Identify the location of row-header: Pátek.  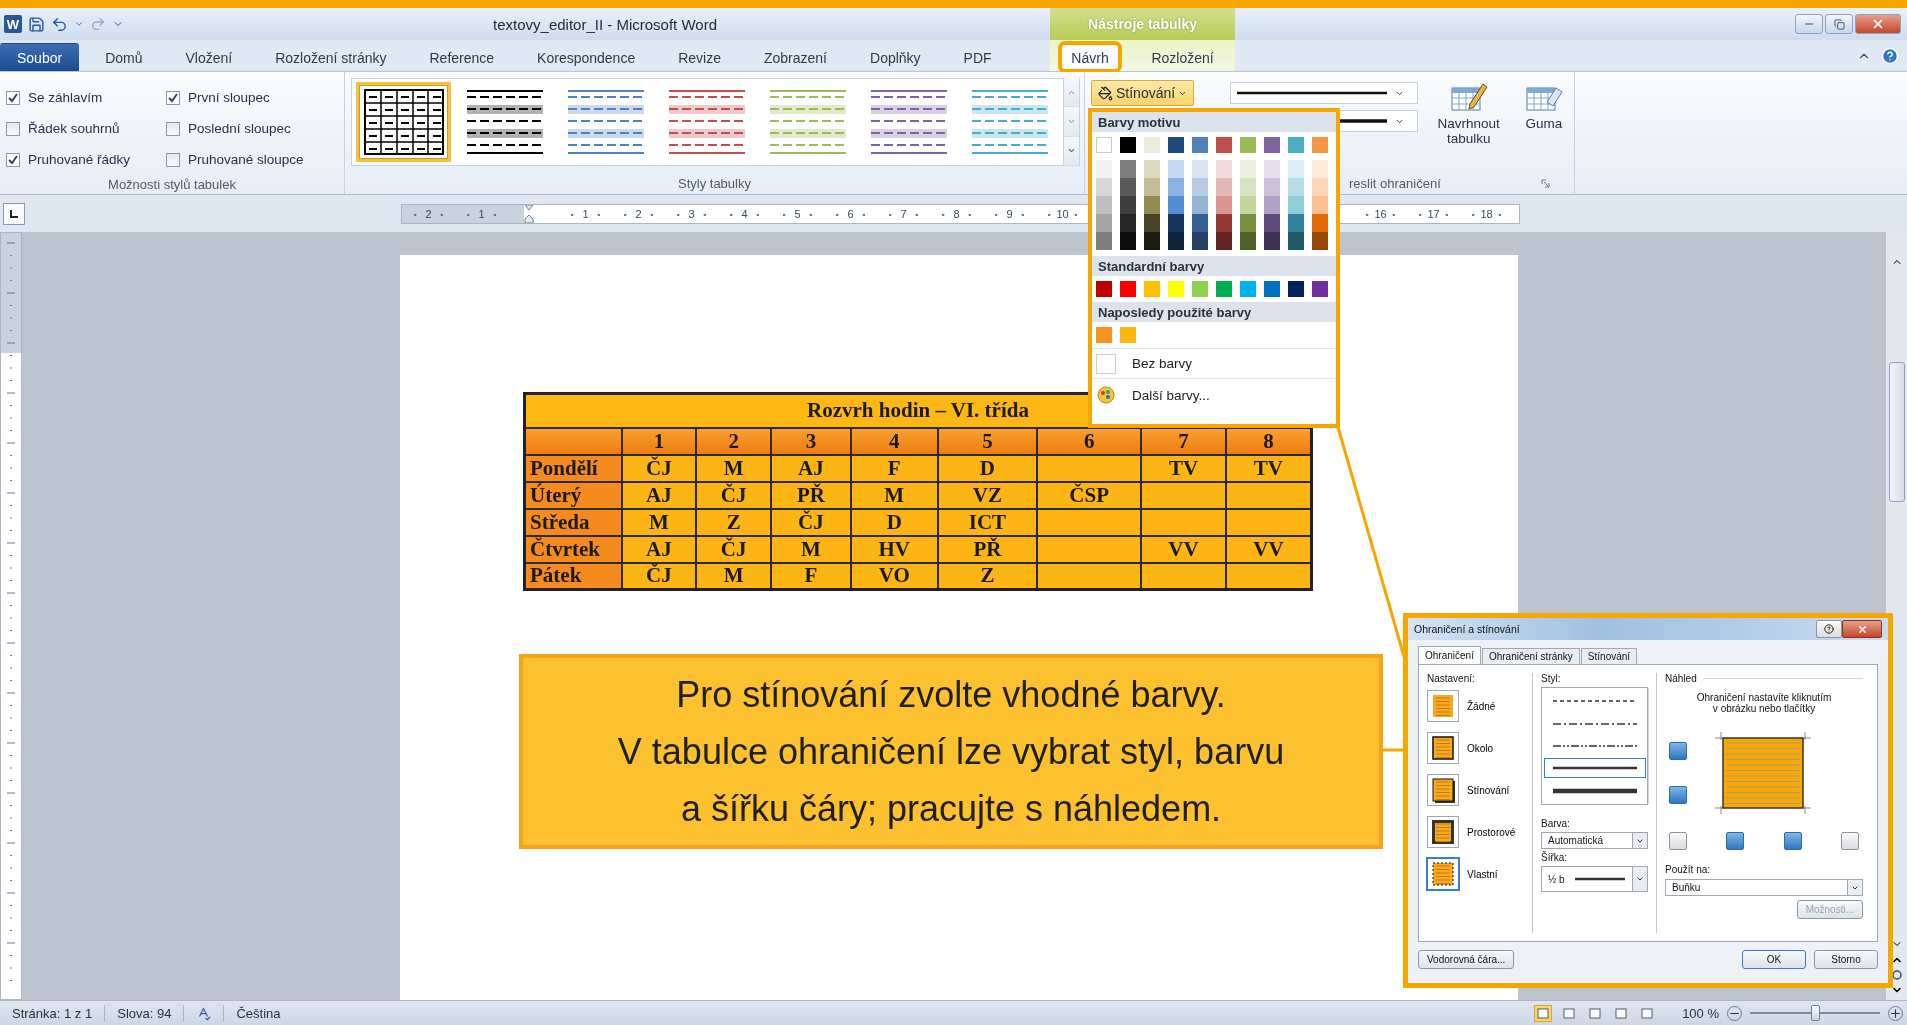
(573, 576).